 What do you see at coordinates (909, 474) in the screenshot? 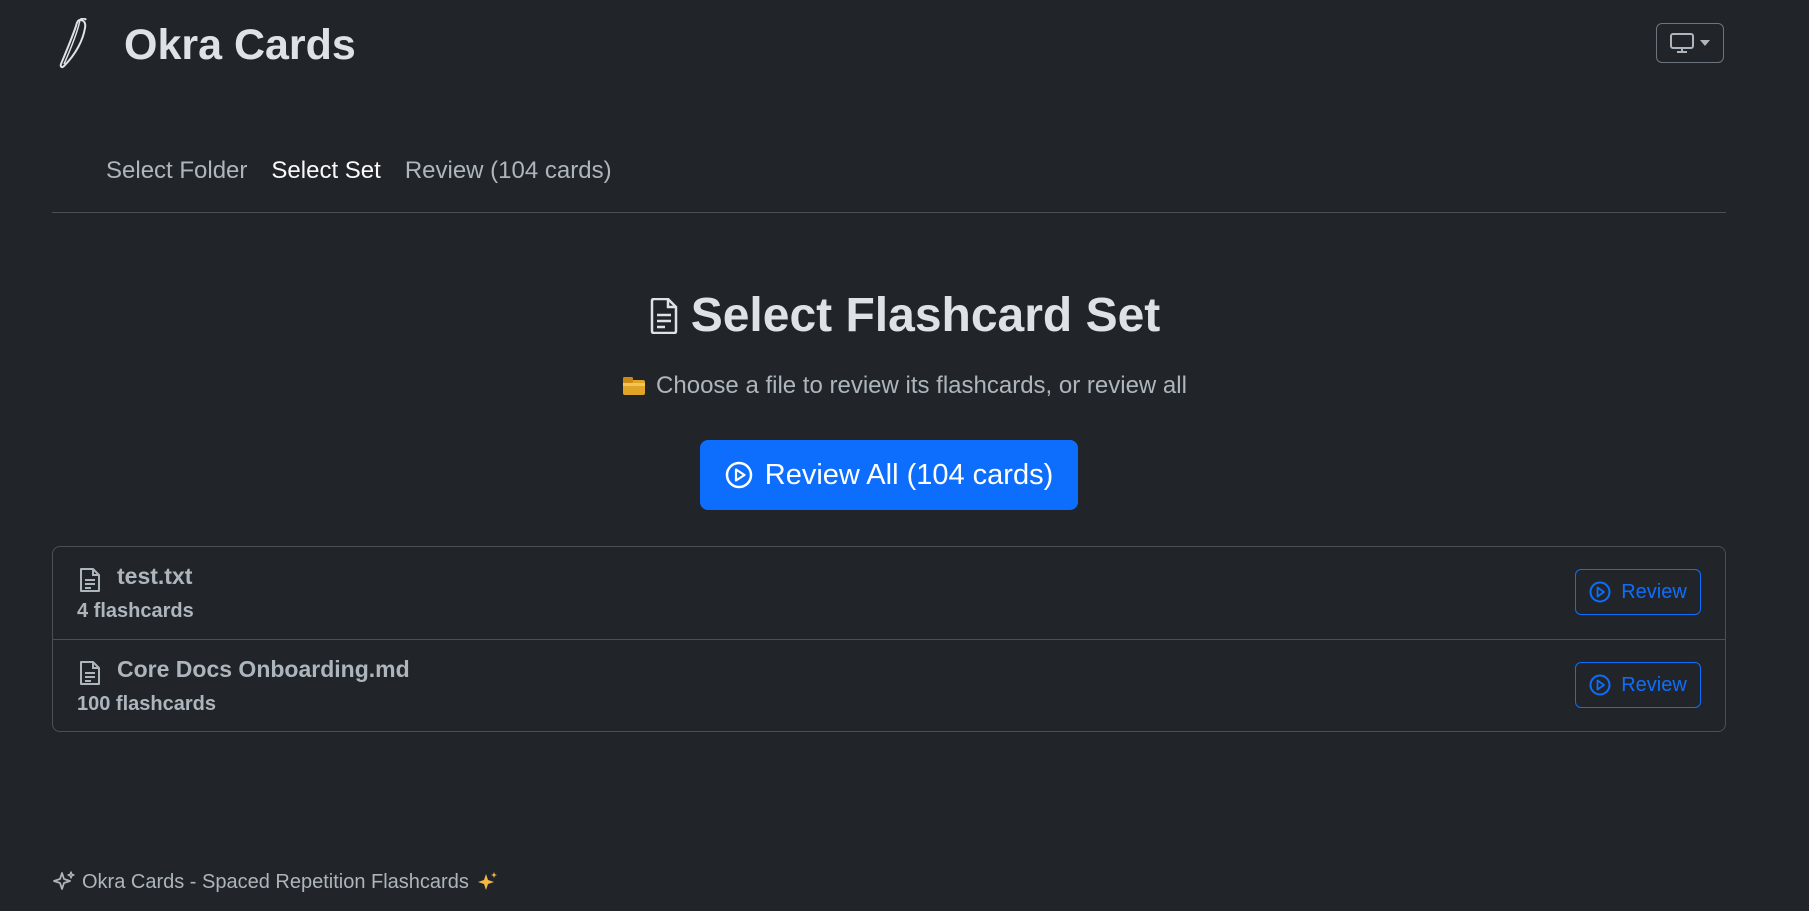
I see `review-all-label: Review All (104 cards)` at bounding box center [909, 474].